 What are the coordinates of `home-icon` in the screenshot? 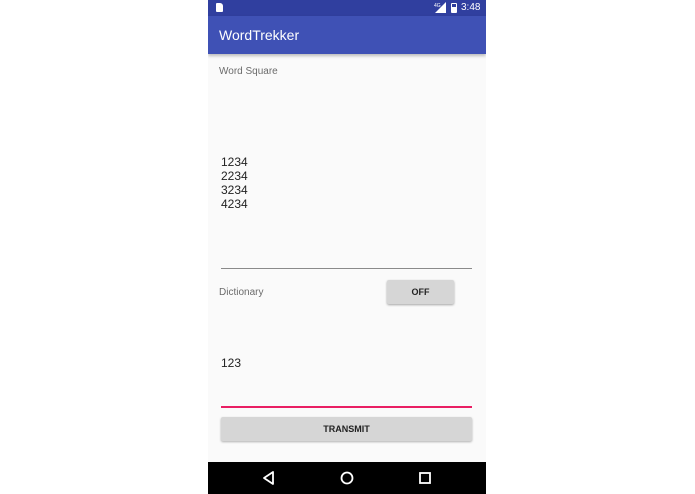 It's located at (347, 478).